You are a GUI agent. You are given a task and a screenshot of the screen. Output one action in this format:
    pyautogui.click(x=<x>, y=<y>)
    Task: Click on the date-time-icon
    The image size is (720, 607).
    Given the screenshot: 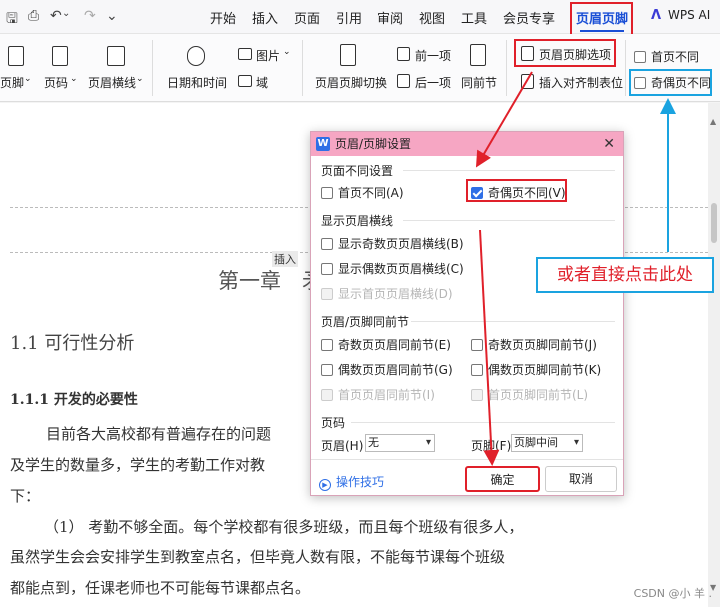 What is the action you would take?
    pyautogui.click(x=196, y=56)
    